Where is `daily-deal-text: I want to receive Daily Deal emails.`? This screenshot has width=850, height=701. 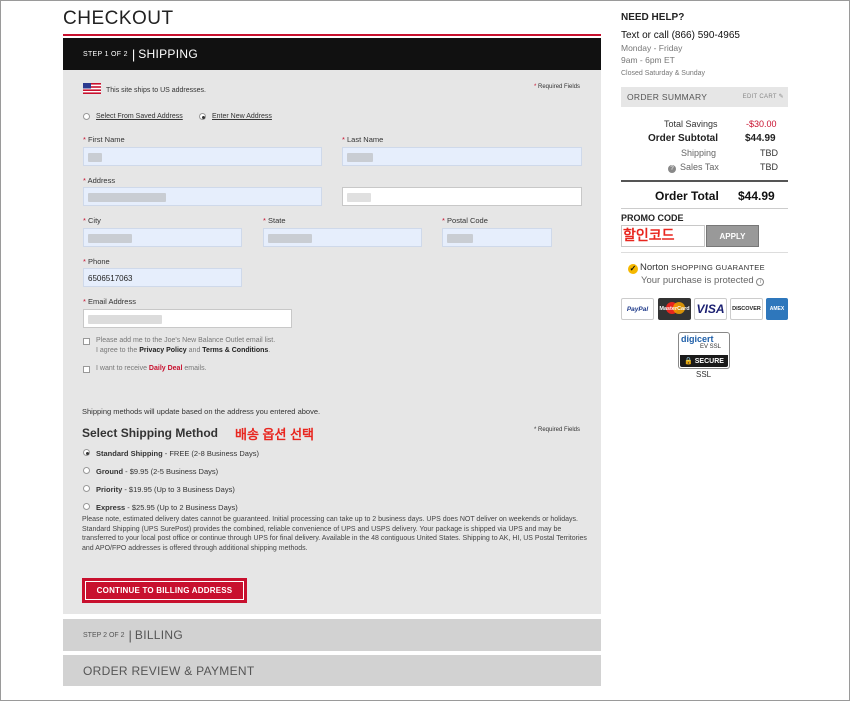 daily-deal-text: I want to receive Daily Deal emails. is located at coordinates (151, 368).